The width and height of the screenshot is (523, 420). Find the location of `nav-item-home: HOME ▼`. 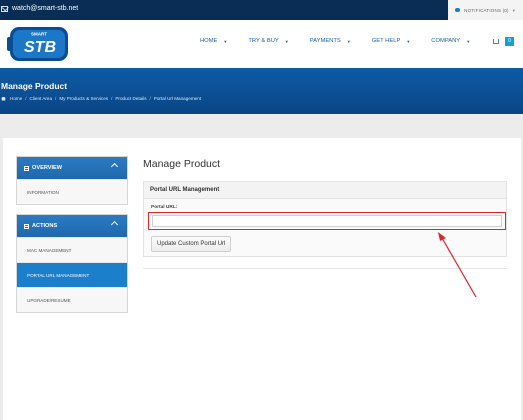

nav-item-home: HOME ▼ is located at coordinates (213, 41).